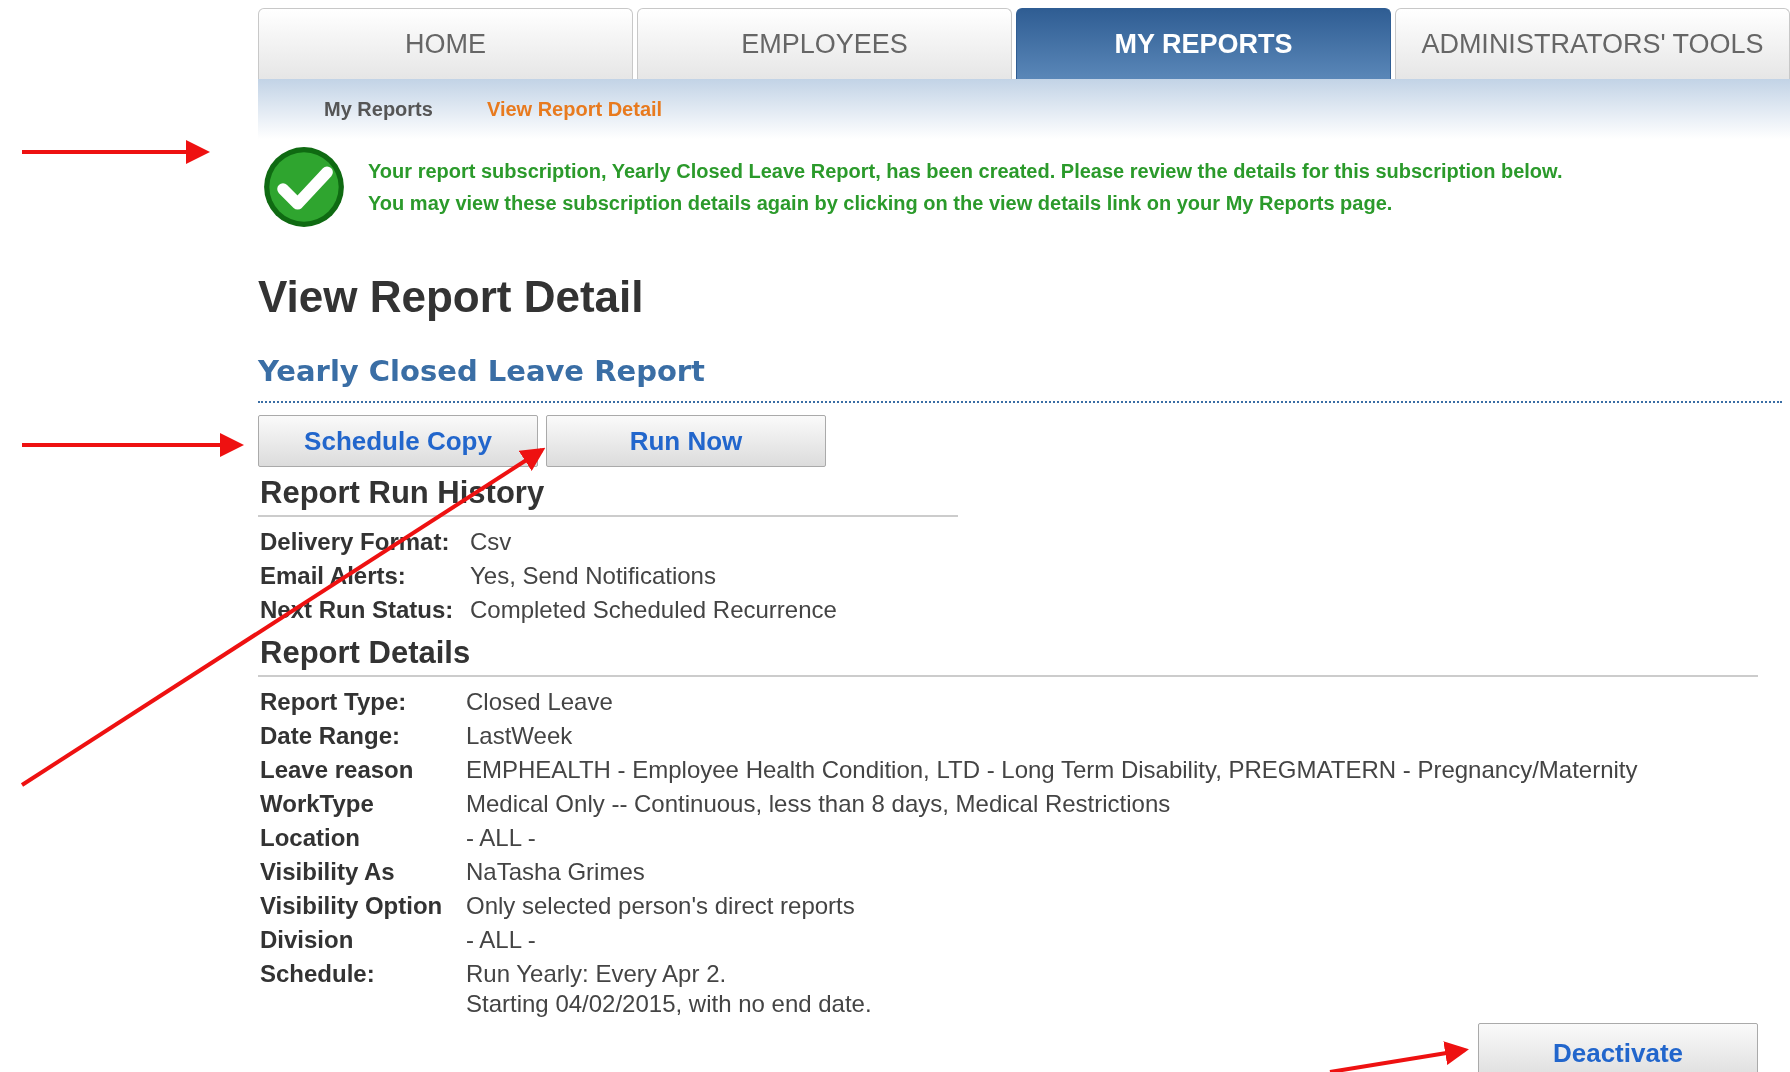 This screenshot has height=1072, width=1790. What do you see at coordinates (540, 702) in the screenshot?
I see `field-value: Closed Leave` at bounding box center [540, 702].